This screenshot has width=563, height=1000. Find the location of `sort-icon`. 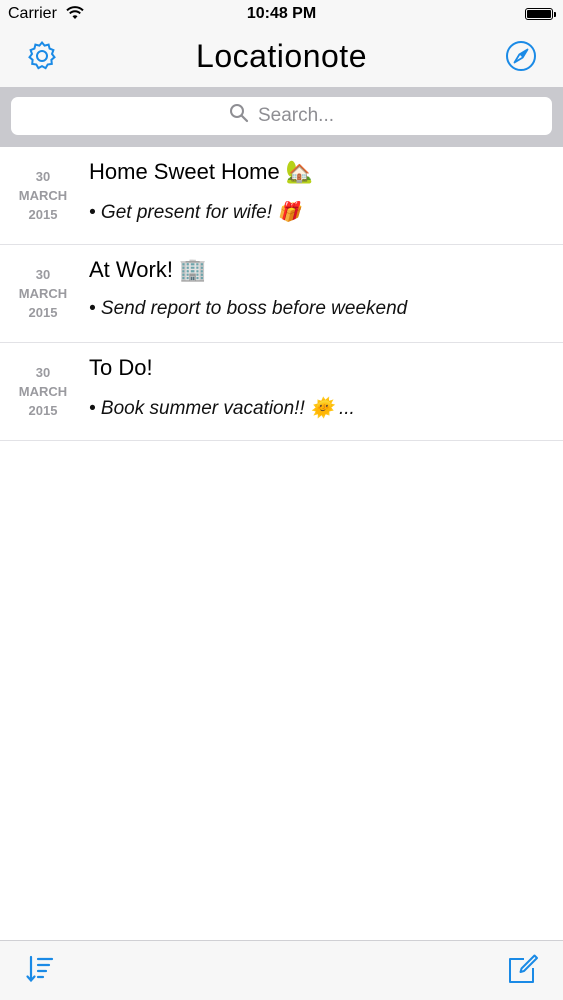

sort-icon is located at coordinates (40, 971).